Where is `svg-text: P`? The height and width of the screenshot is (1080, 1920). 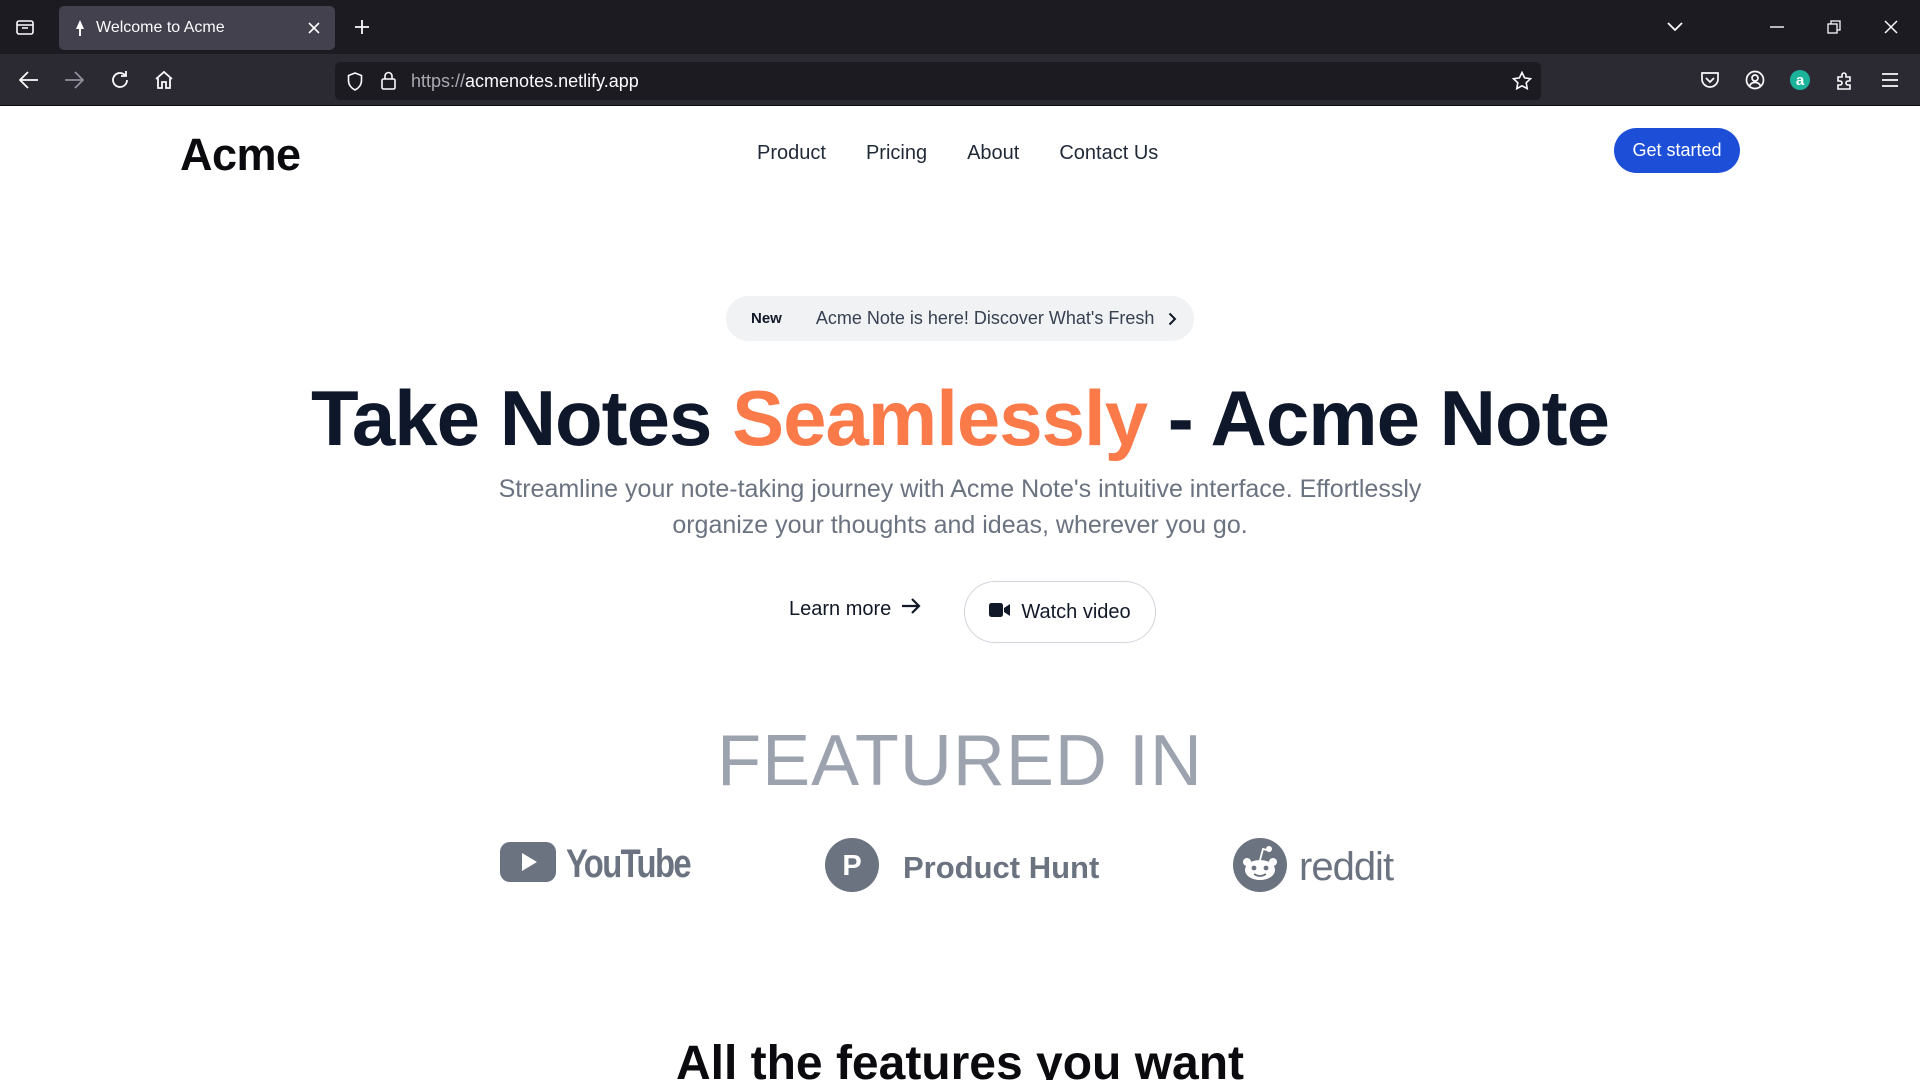
svg-text: P is located at coordinates (851, 866).